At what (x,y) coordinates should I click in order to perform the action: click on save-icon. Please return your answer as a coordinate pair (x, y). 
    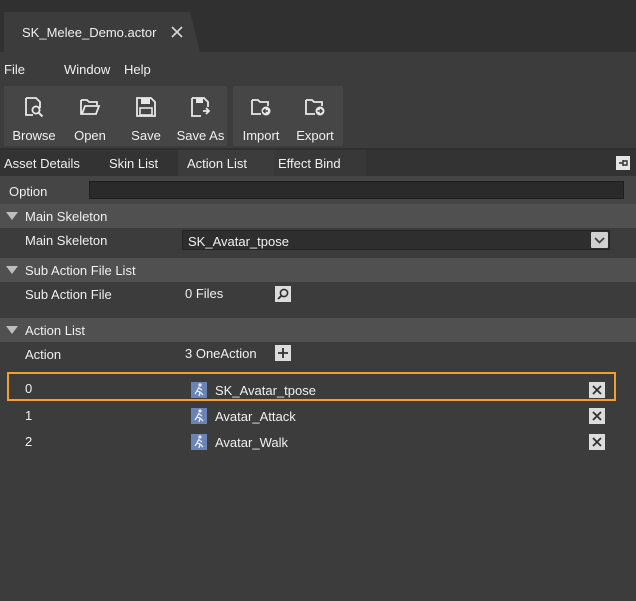
    Looking at the image, I should click on (146, 107).